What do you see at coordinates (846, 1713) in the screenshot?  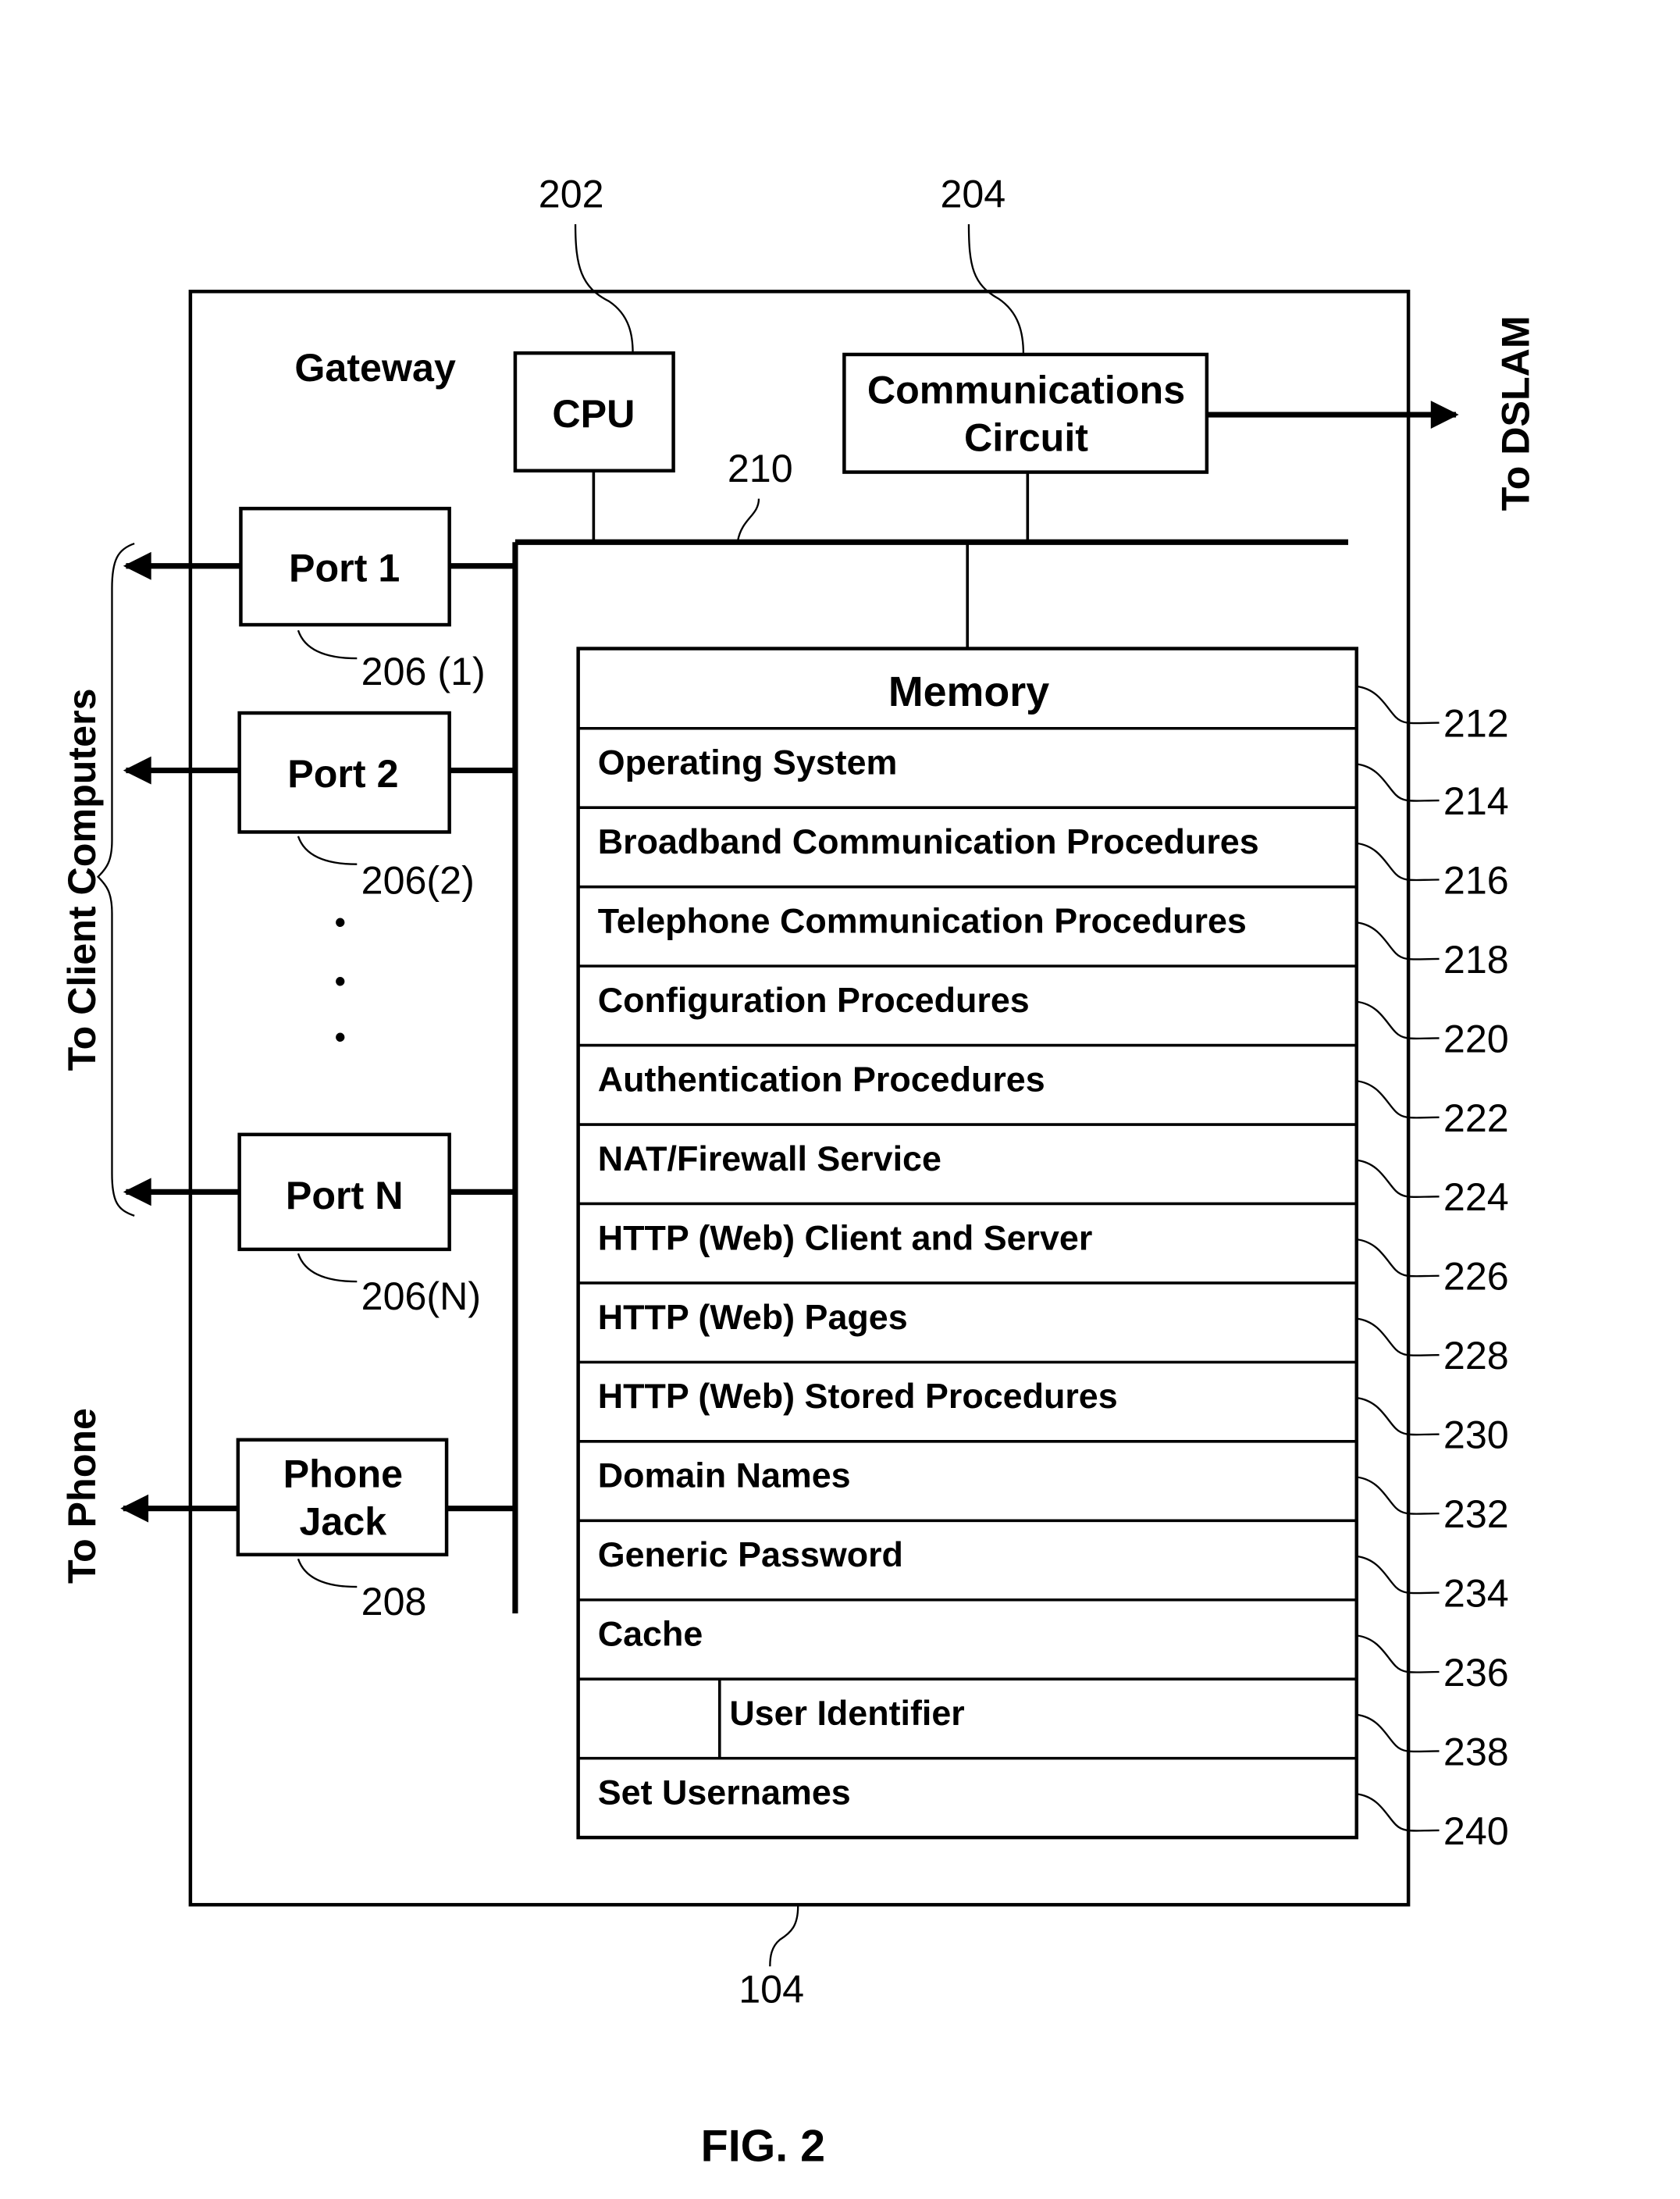 I see `memory-row-label: User Identifier` at bounding box center [846, 1713].